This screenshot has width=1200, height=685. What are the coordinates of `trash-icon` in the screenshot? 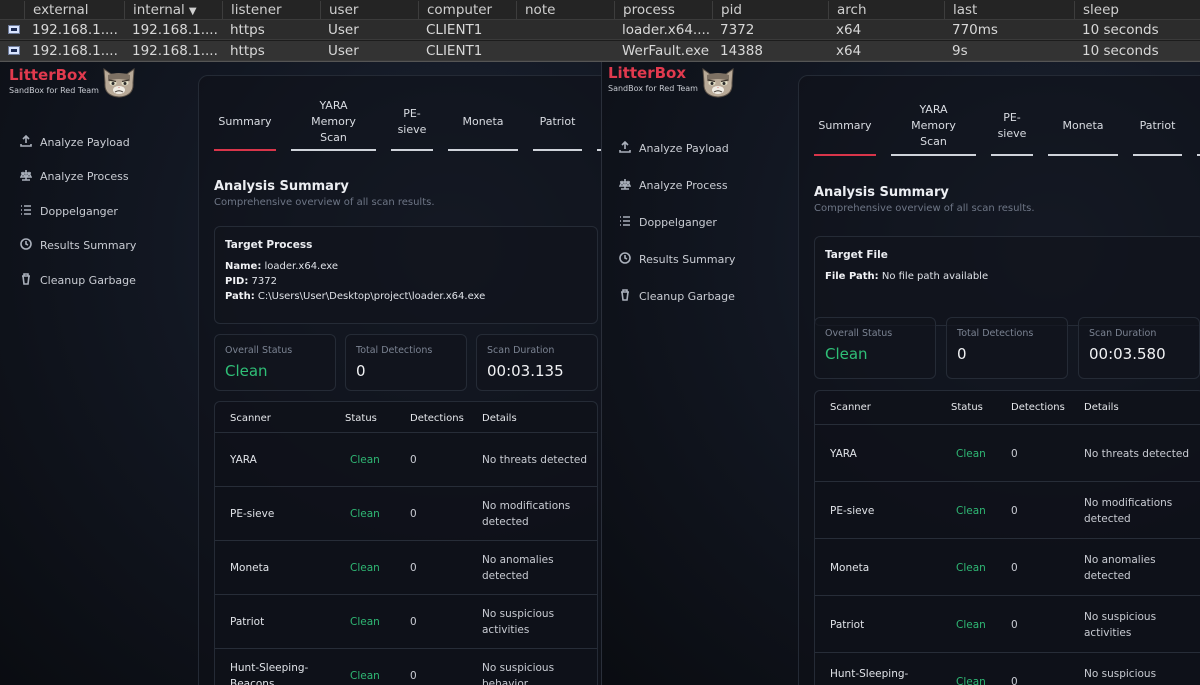 It's located at (629, 296).